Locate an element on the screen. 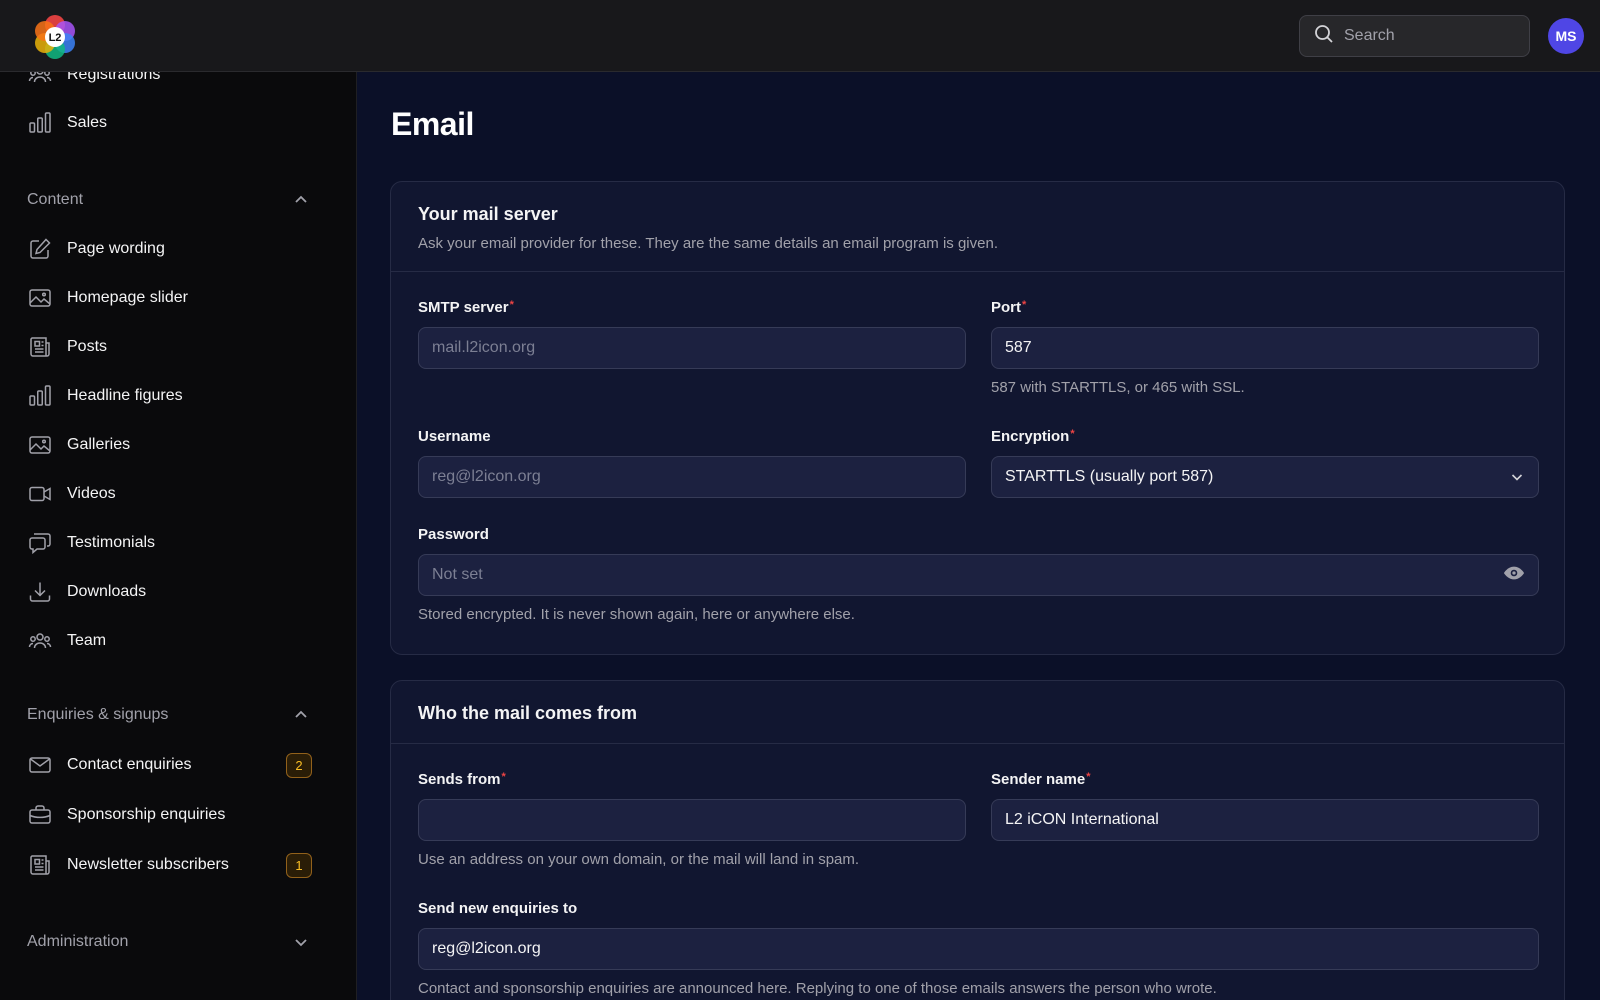 The height and width of the screenshot is (1000, 1600). show-password-button is located at coordinates (1514, 575).